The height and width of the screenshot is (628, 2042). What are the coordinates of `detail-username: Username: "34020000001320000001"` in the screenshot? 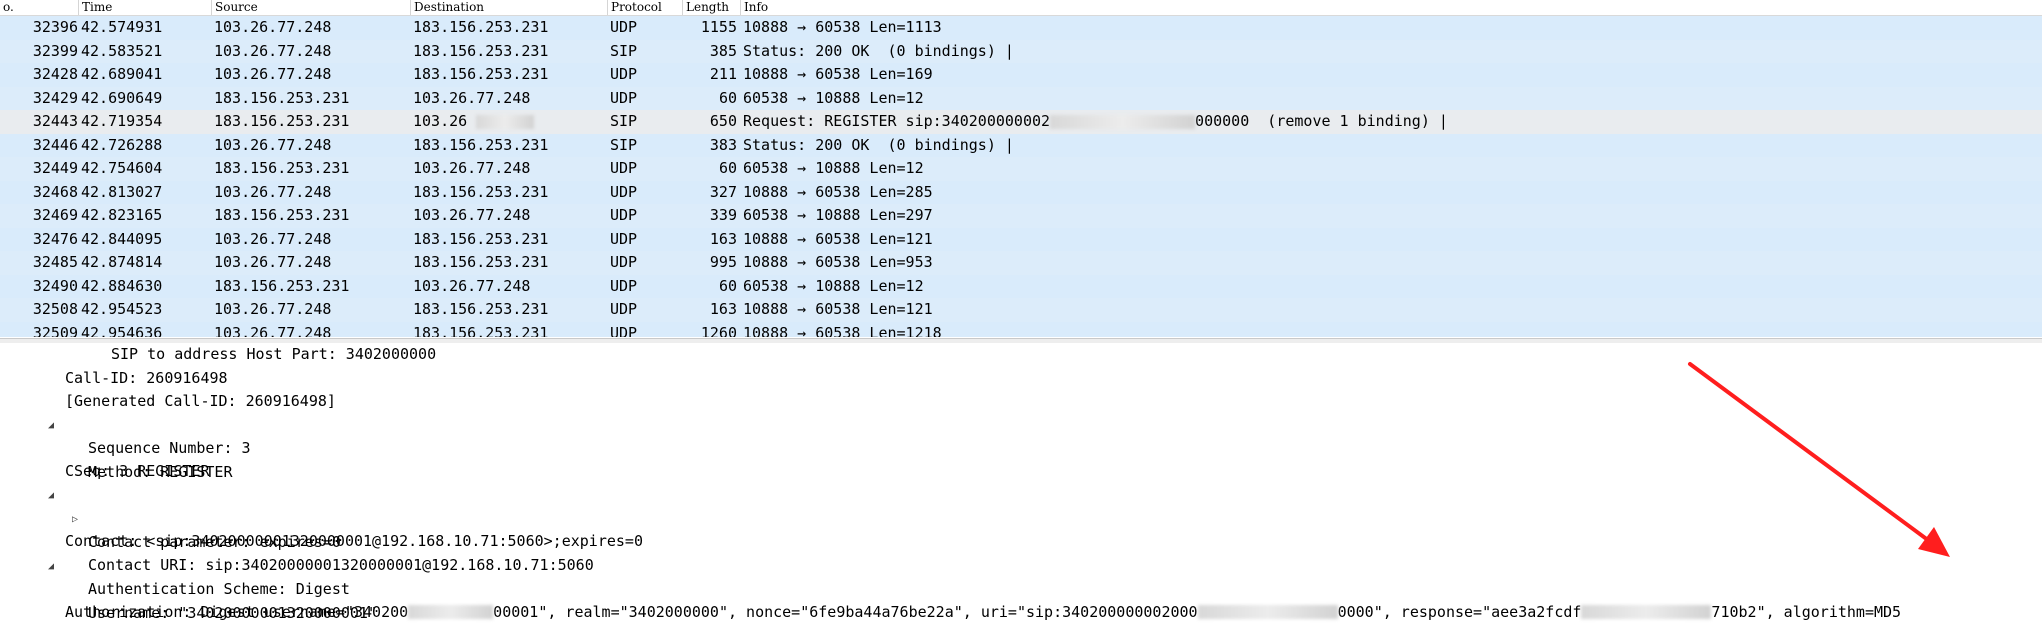 It's located at (232, 614).